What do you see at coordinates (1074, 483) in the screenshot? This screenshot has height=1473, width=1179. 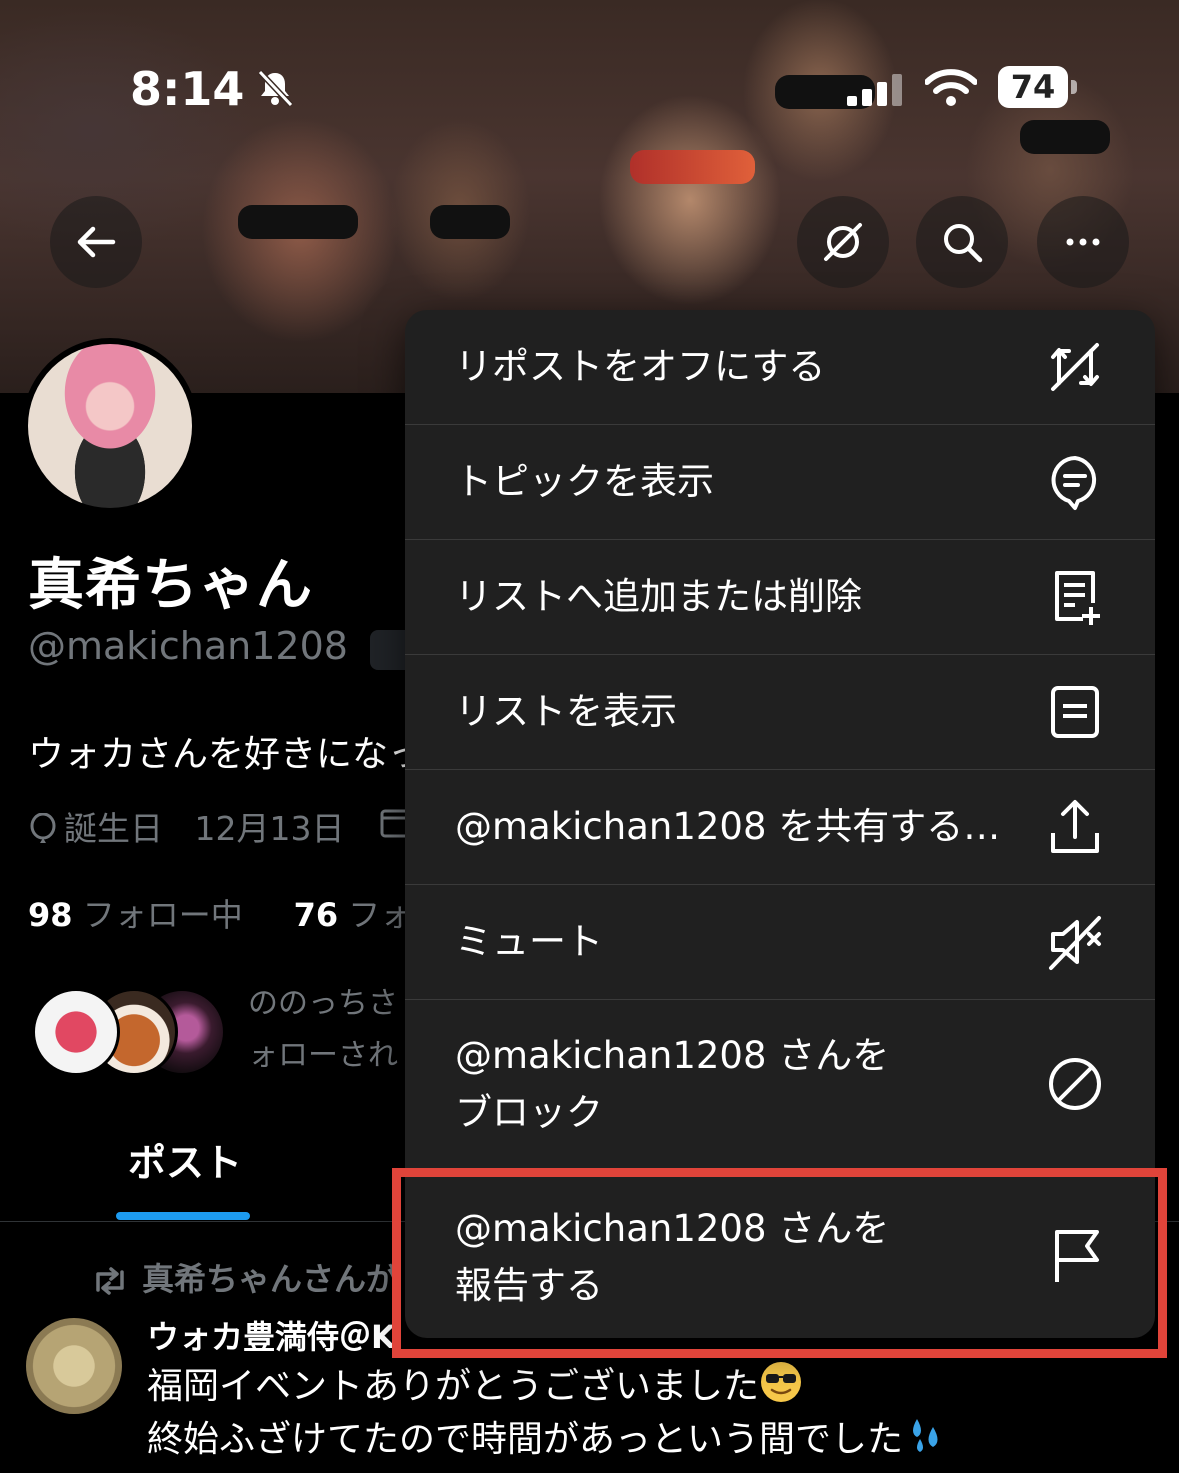 I see `topic-icon` at bounding box center [1074, 483].